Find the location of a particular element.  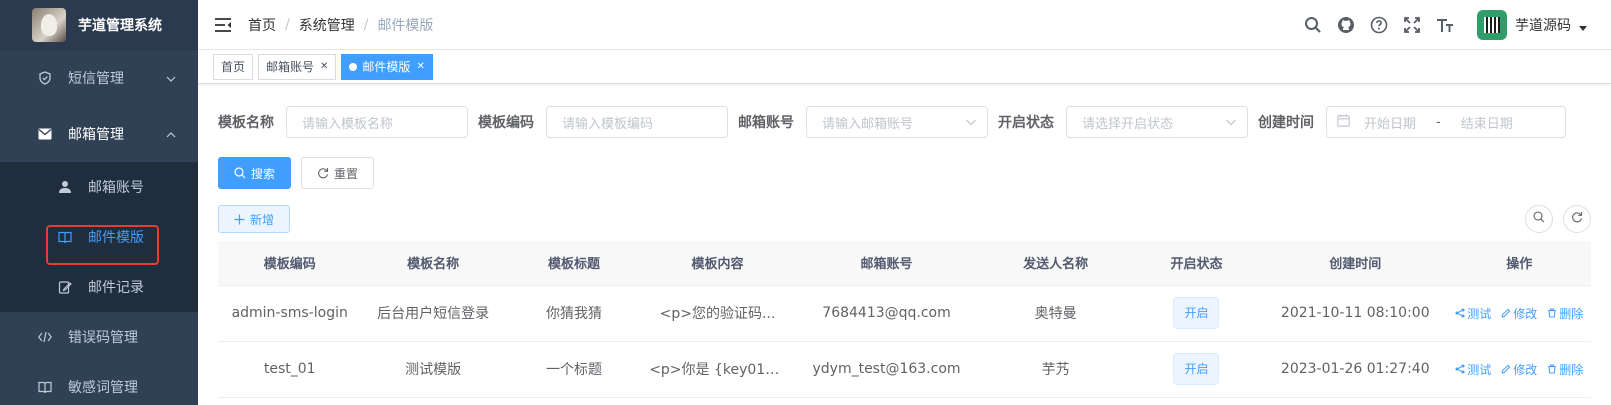

cell-name: 后台用户短信登录 is located at coordinates (433, 313).